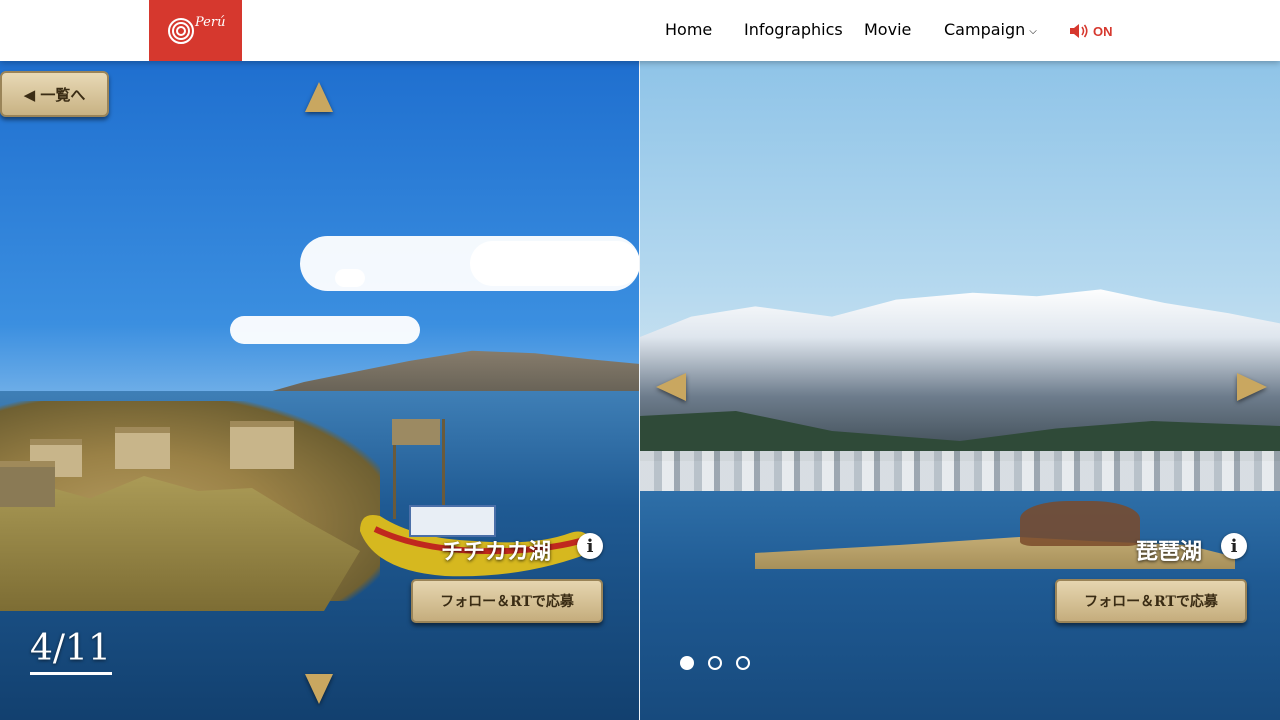 The width and height of the screenshot is (1280, 720). What do you see at coordinates (793, 29) in the screenshot?
I see `nav-infographics: Infographics` at bounding box center [793, 29].